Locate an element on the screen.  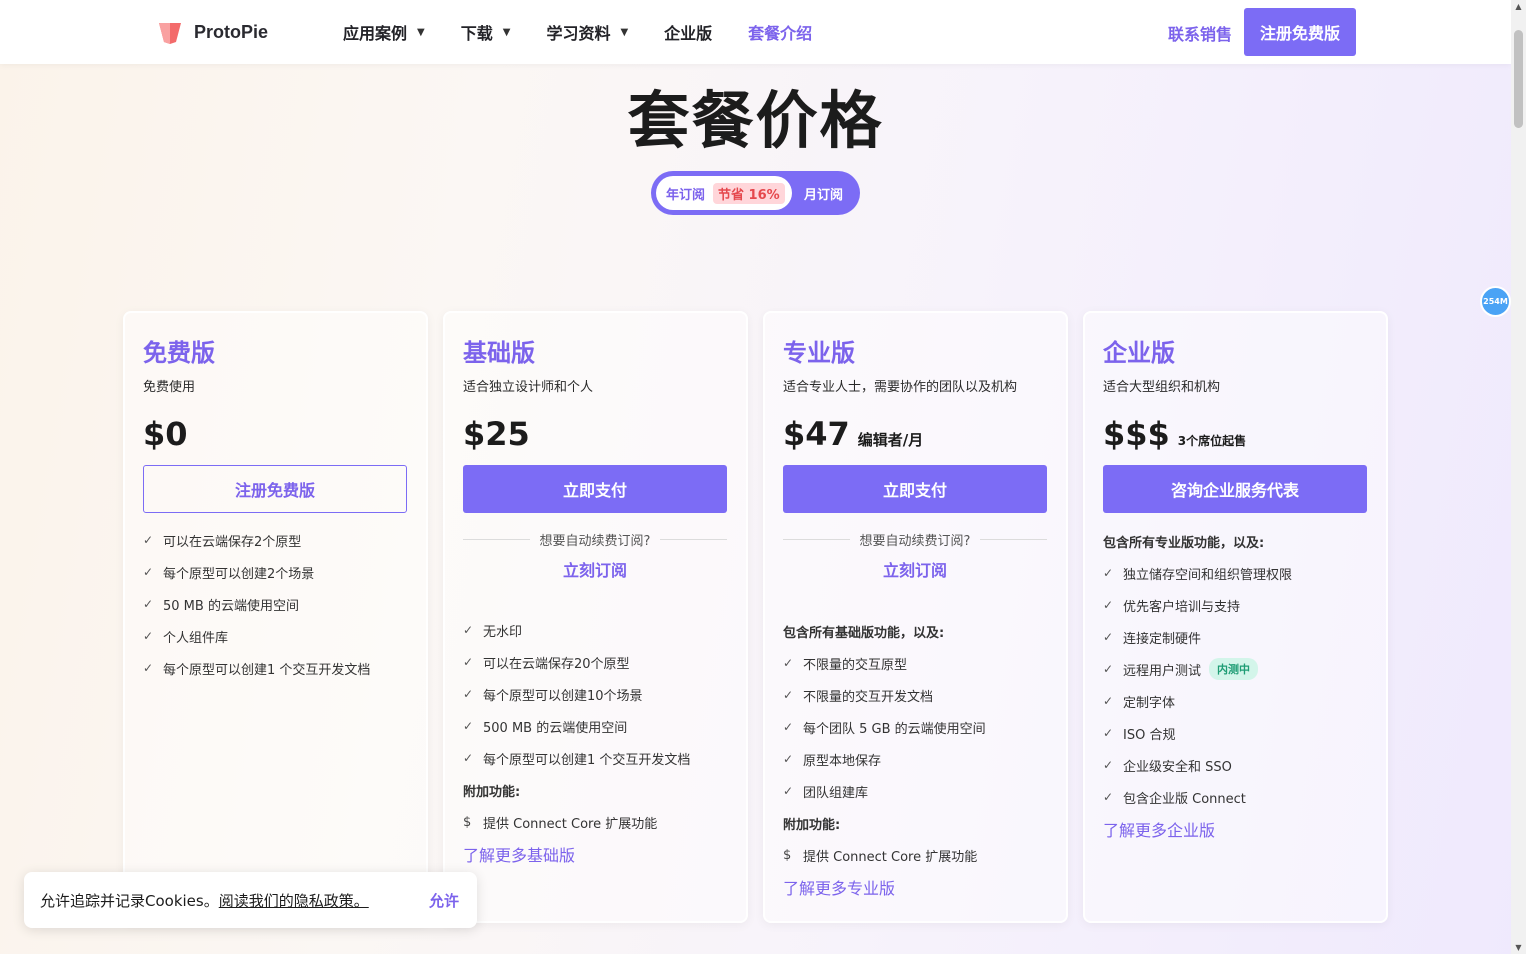
page-title: 套餐价格 is located at coordinates (755, 120).